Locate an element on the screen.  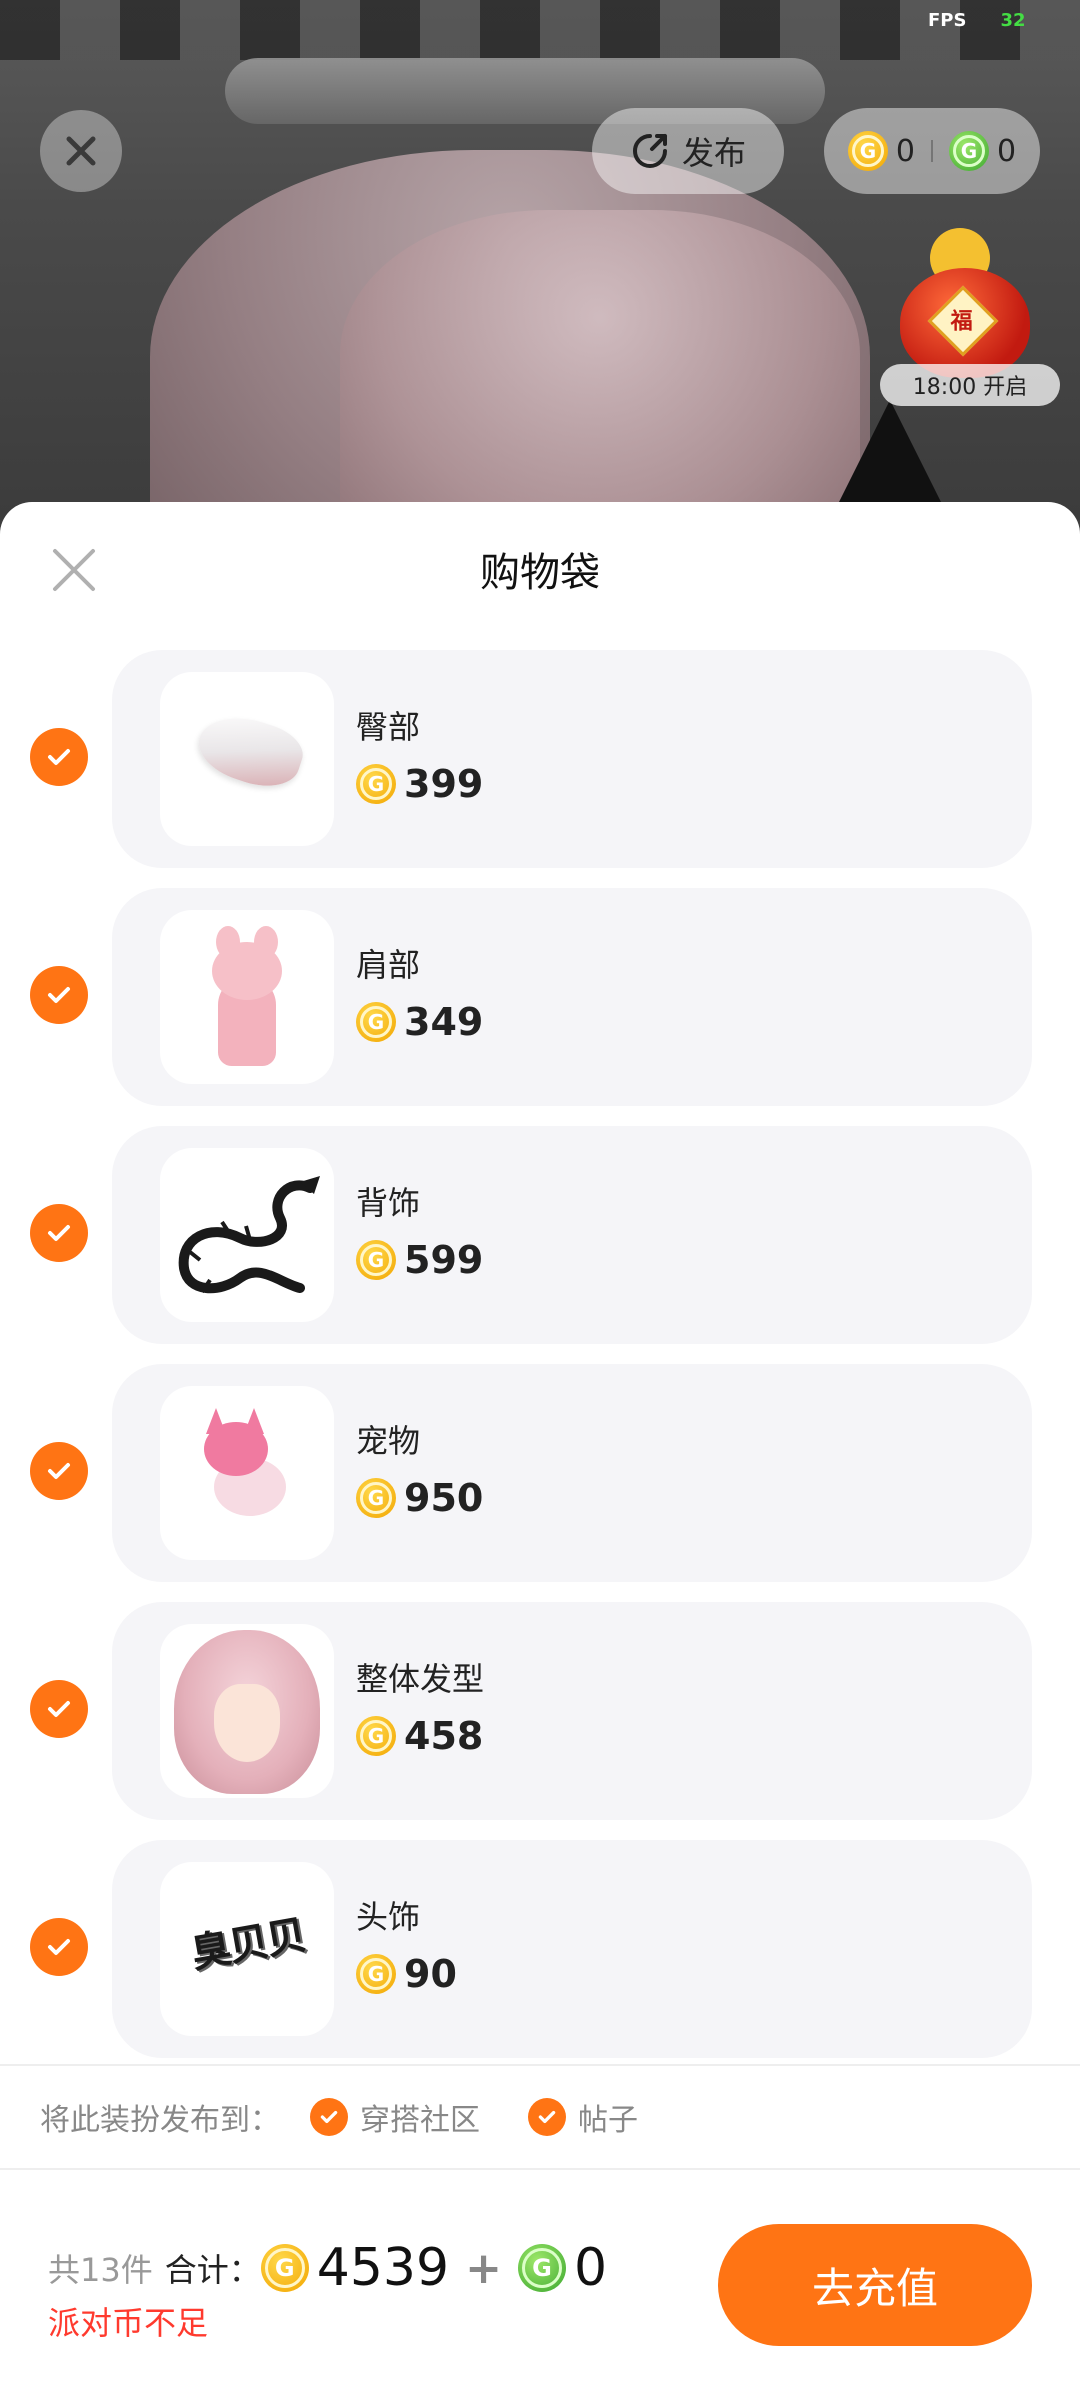
bunny-head is located at coordinates (247, 971).